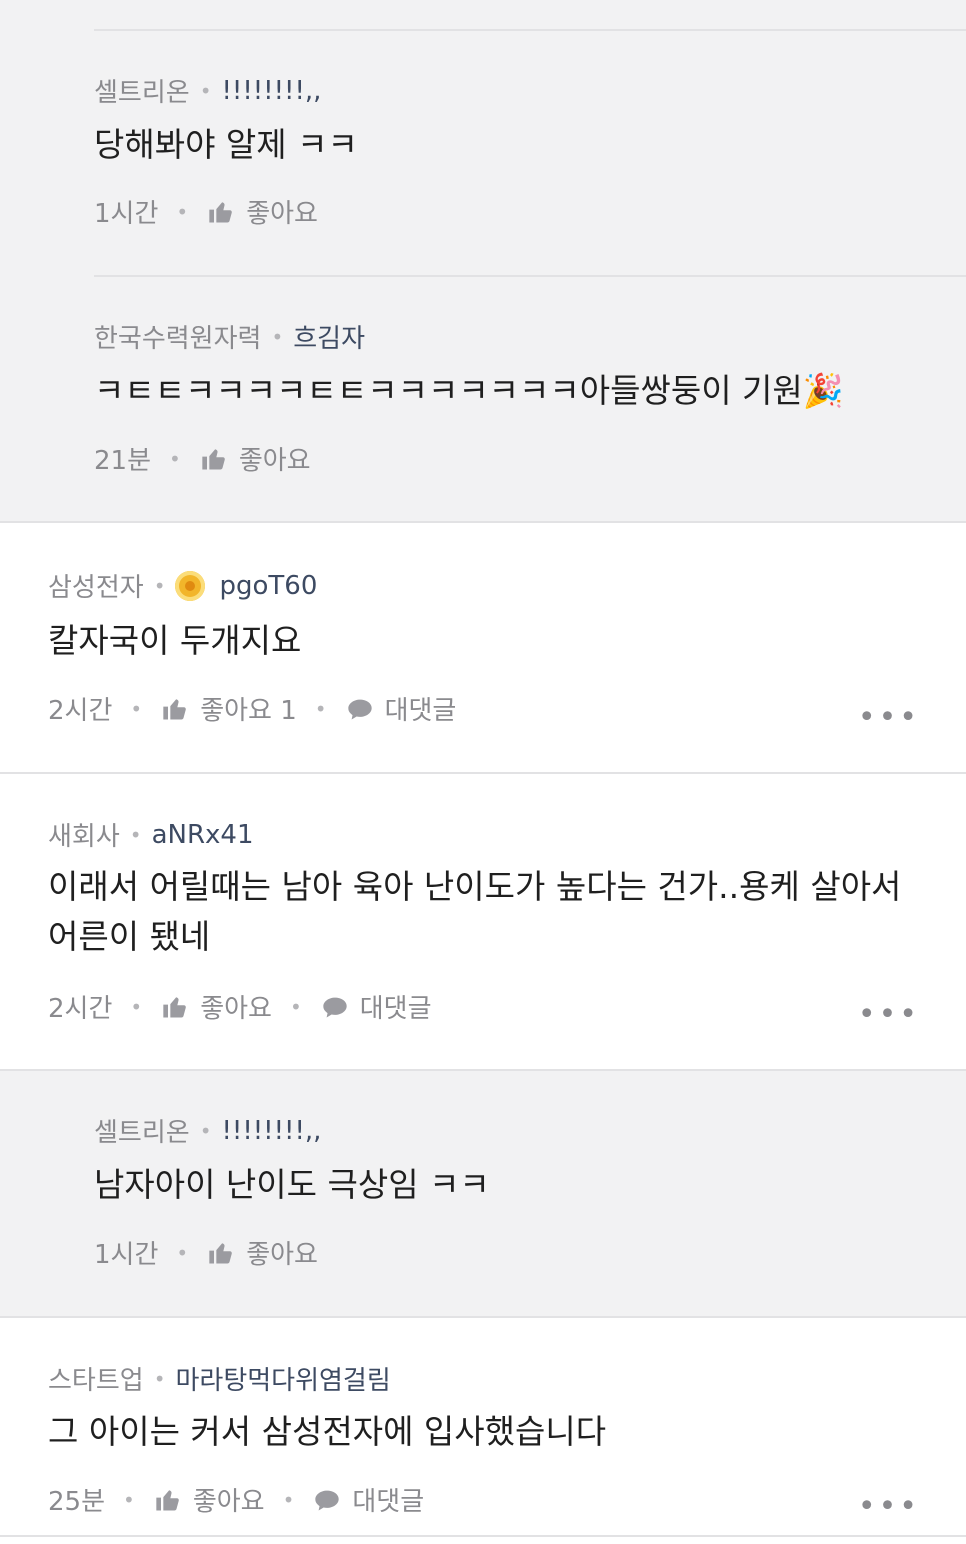  Describe the element at coordinates (84, 837) in the screenshot. I see `company-label: 새회사` at that location.